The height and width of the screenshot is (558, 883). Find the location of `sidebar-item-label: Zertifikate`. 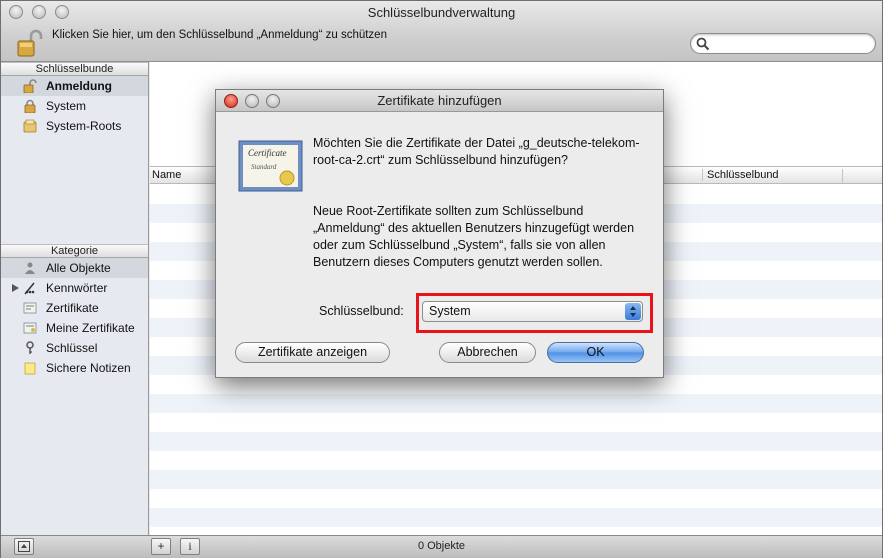

sidebar-item-label: Zertifikate is located at coordinates (72, 308).